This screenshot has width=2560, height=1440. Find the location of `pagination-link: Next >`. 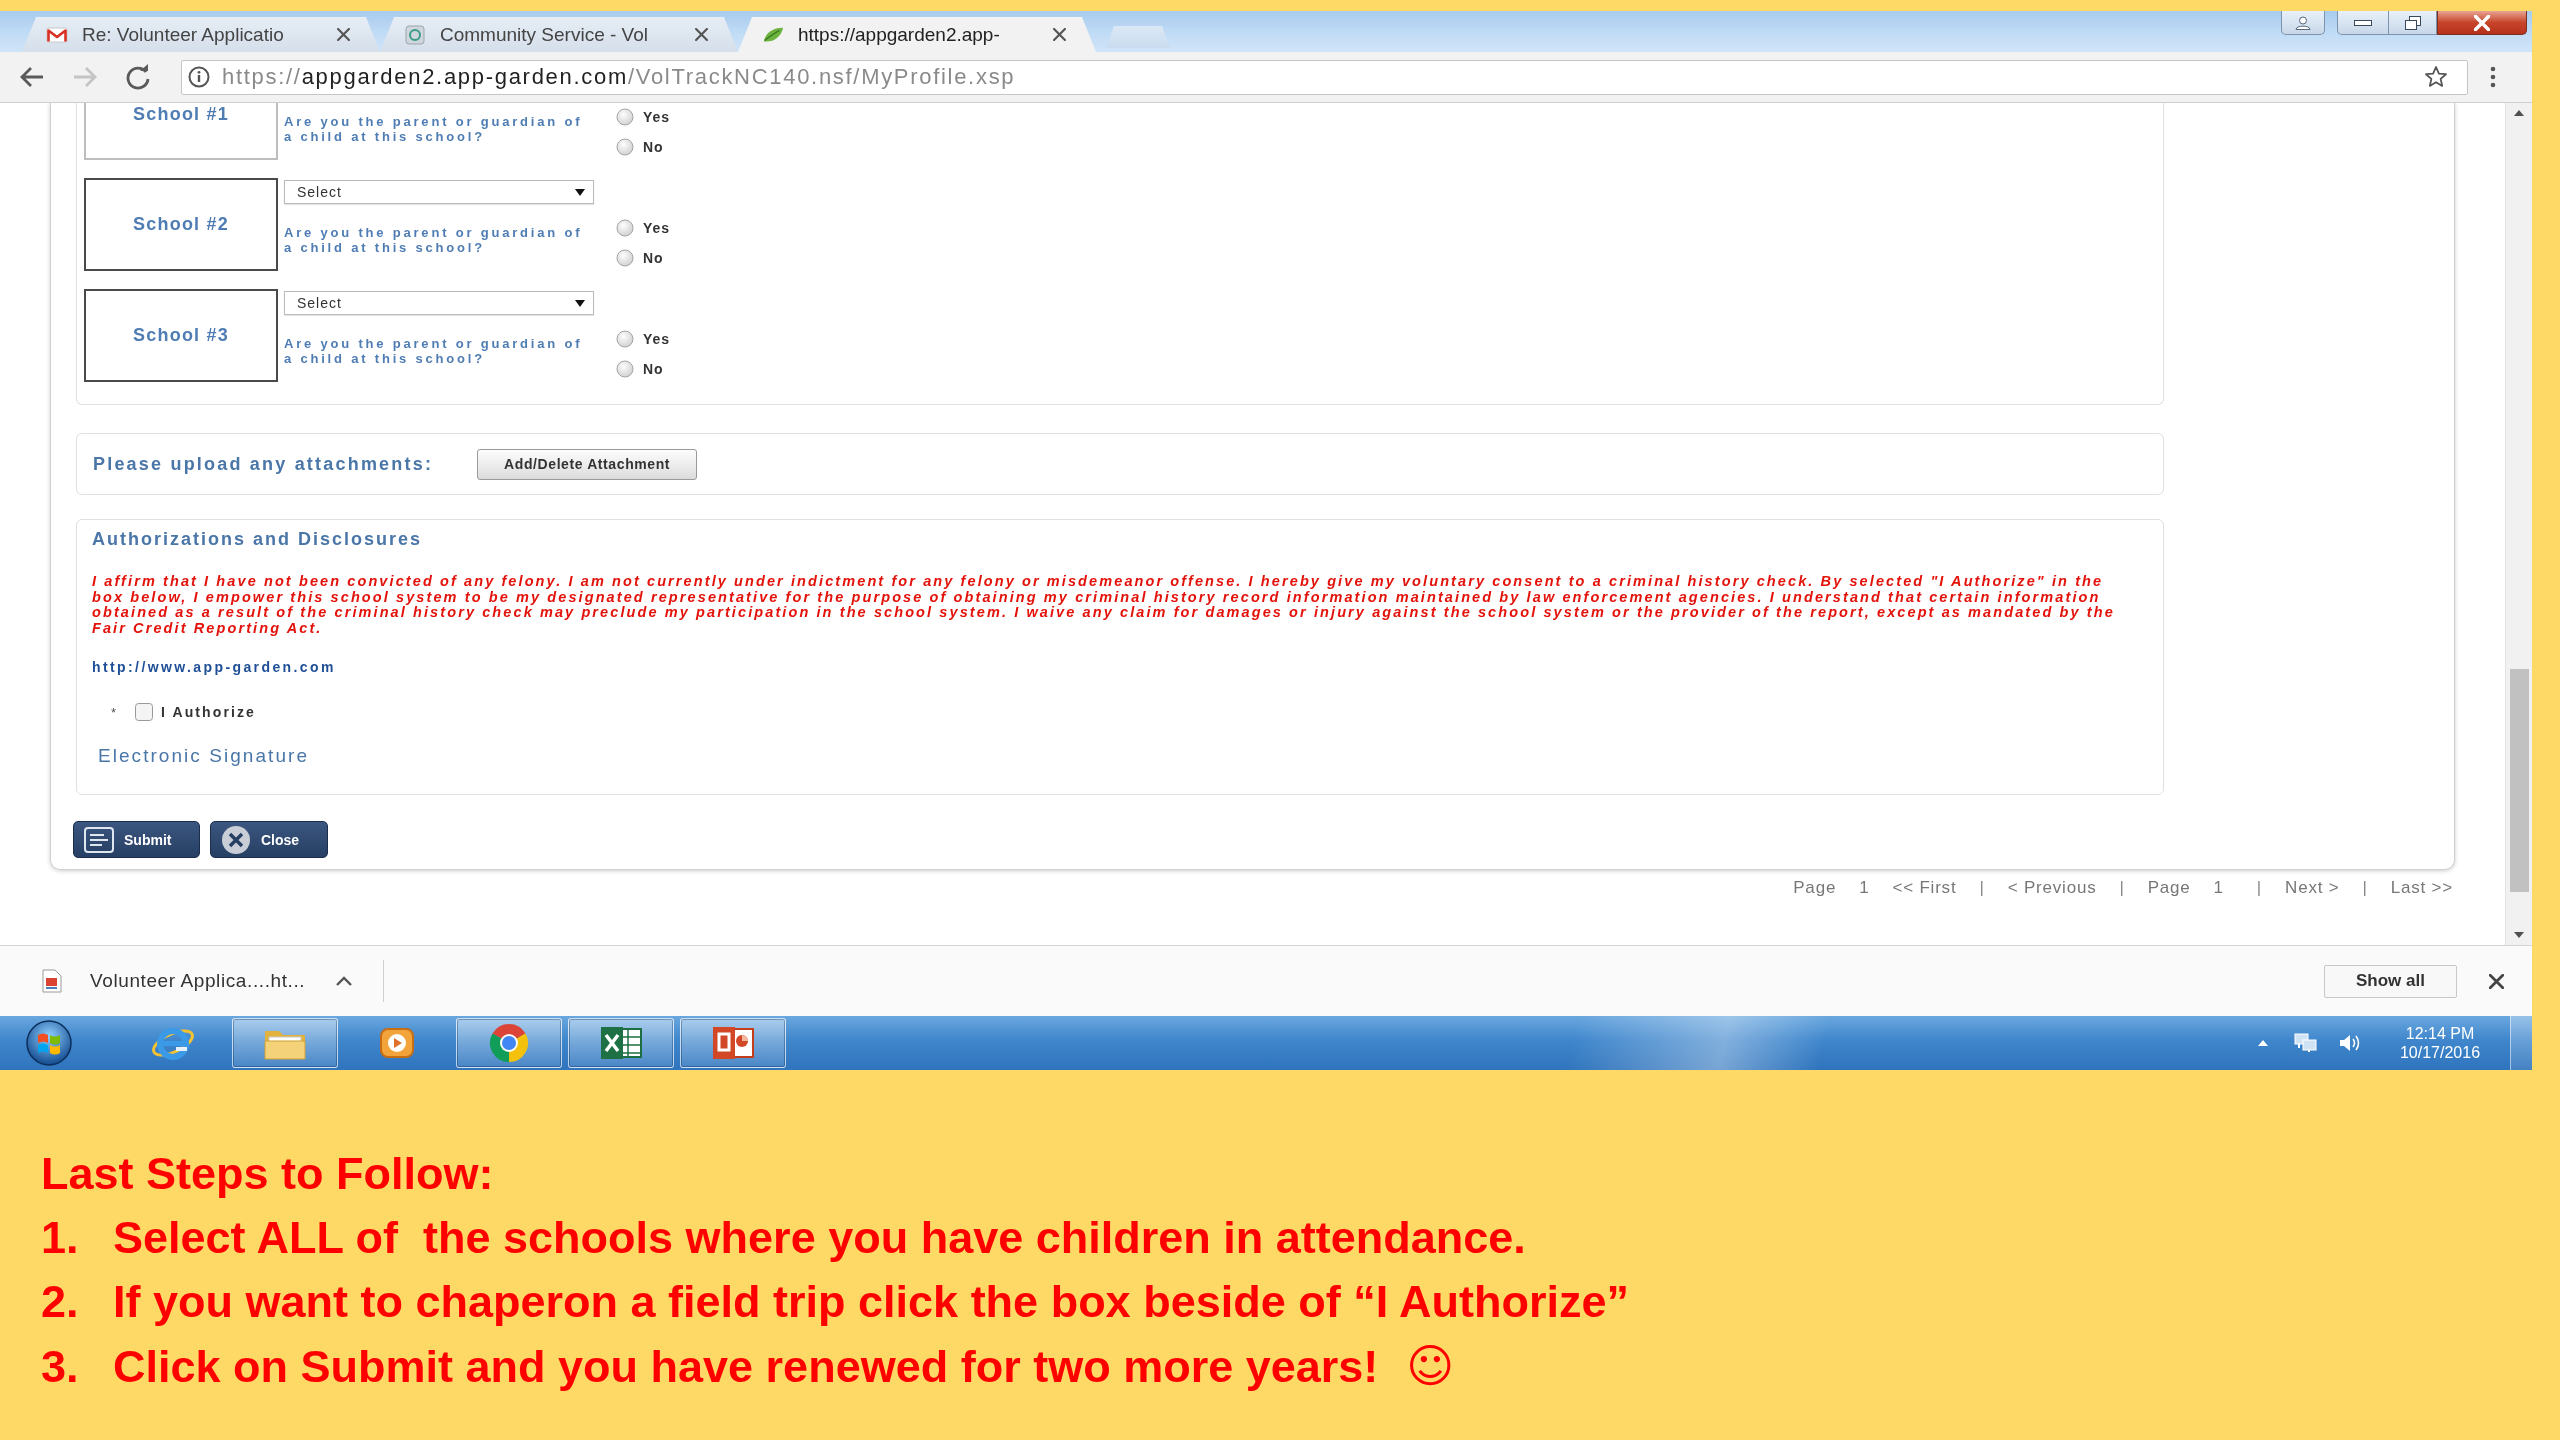

pagination-link: Next > is located at coordinates (2312, 888).